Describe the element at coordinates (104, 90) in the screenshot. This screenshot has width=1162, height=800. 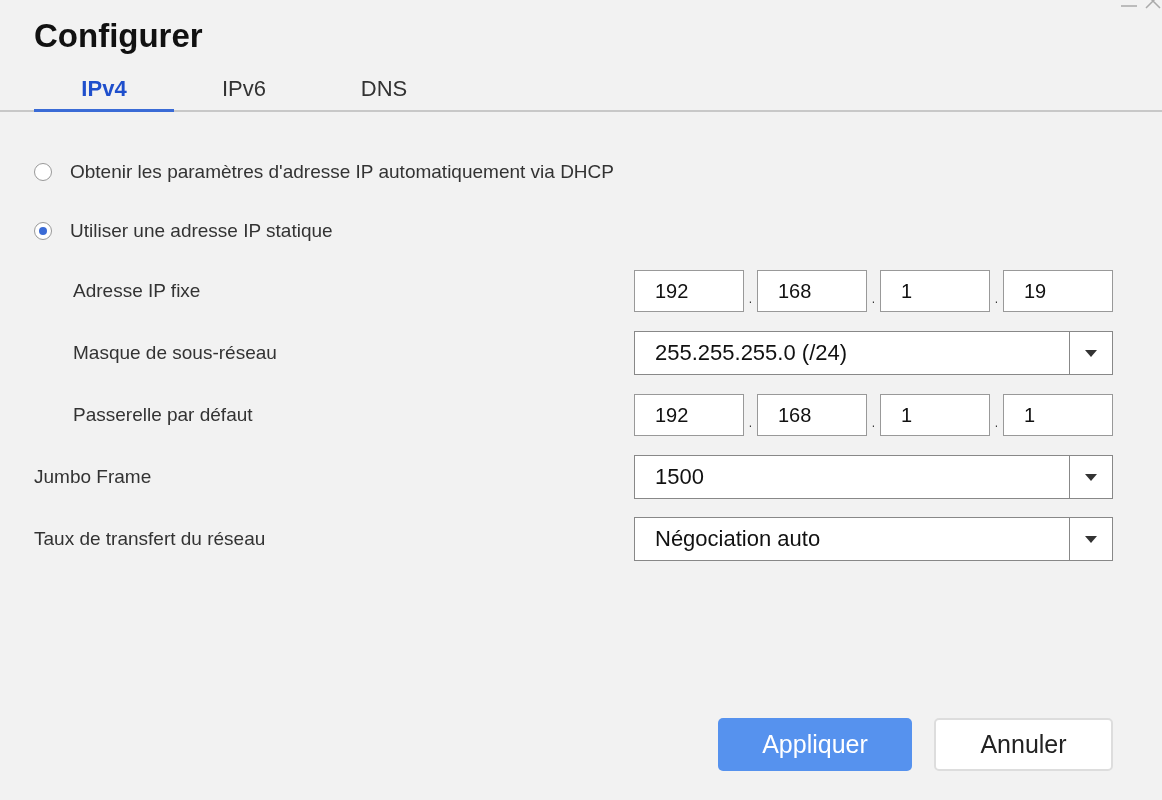
I see `tab: IPv4` at that location.